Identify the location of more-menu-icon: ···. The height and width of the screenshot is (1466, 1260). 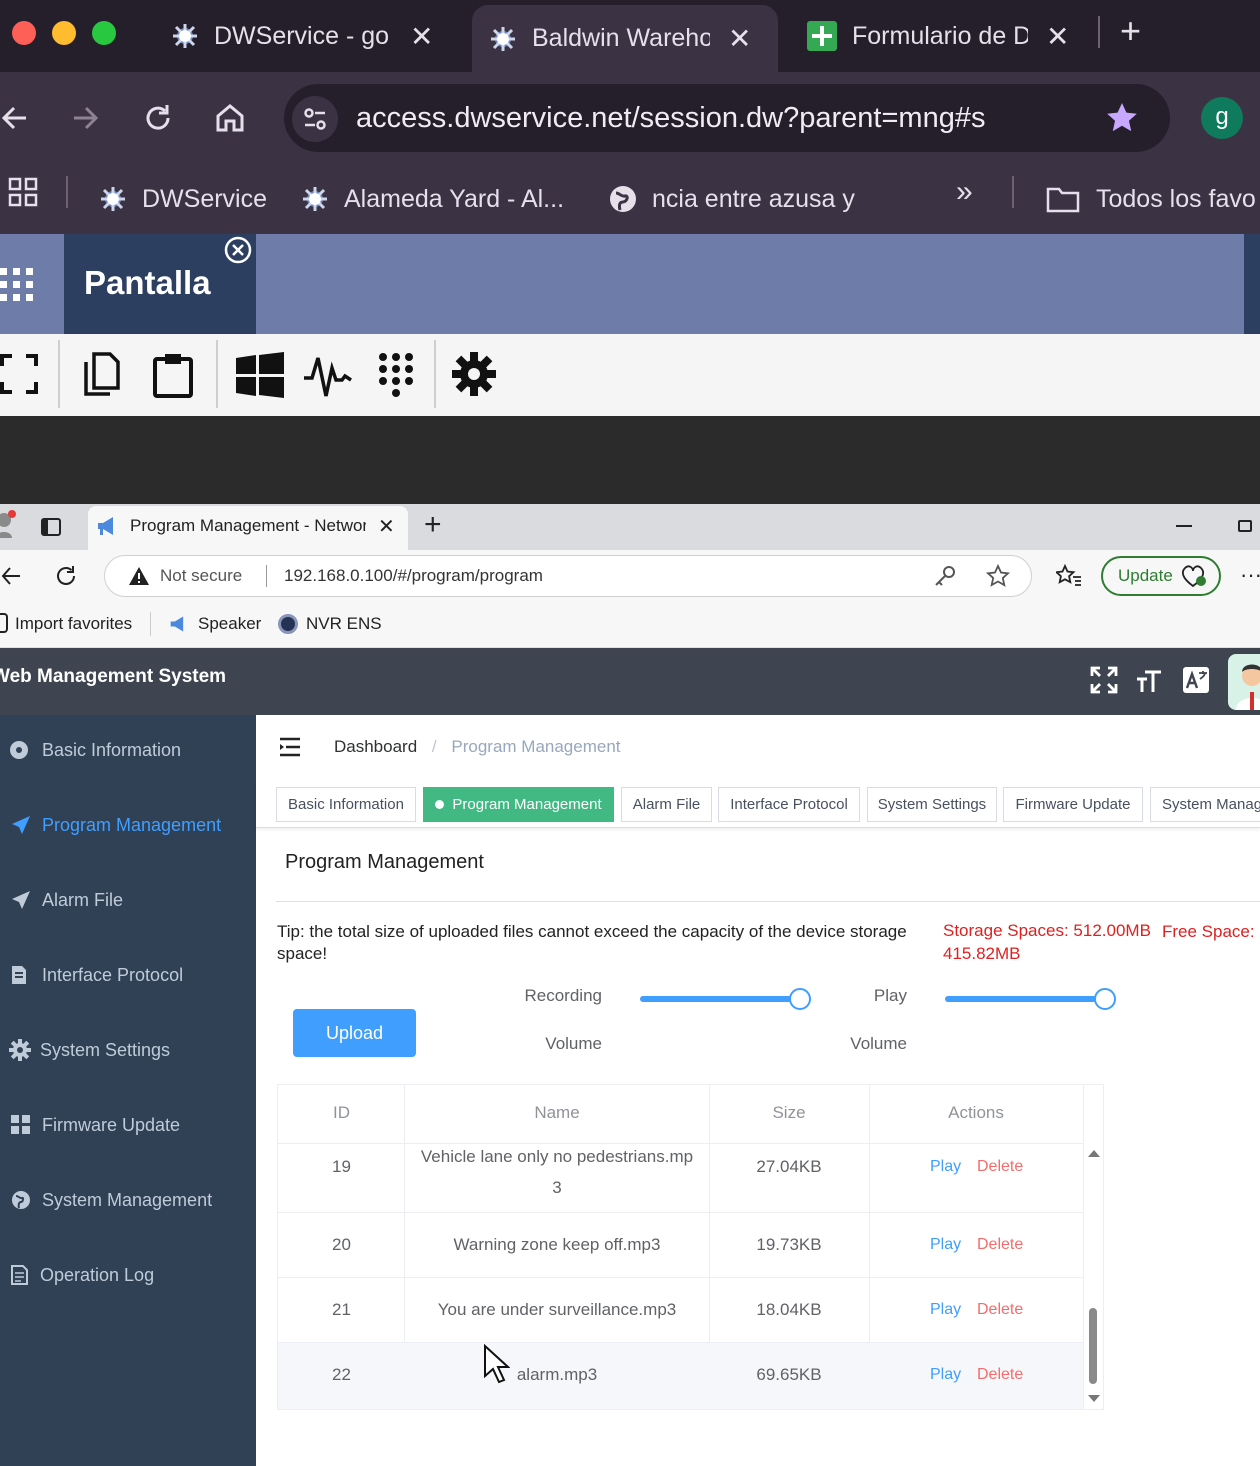
(1250, 575).